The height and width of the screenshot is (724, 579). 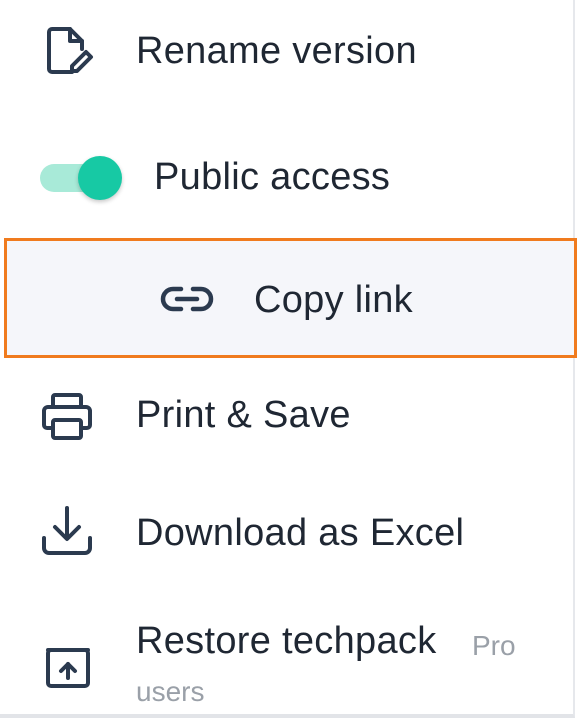 I want to click on print-save-item: Print & Save, so click(x=287, y=416).